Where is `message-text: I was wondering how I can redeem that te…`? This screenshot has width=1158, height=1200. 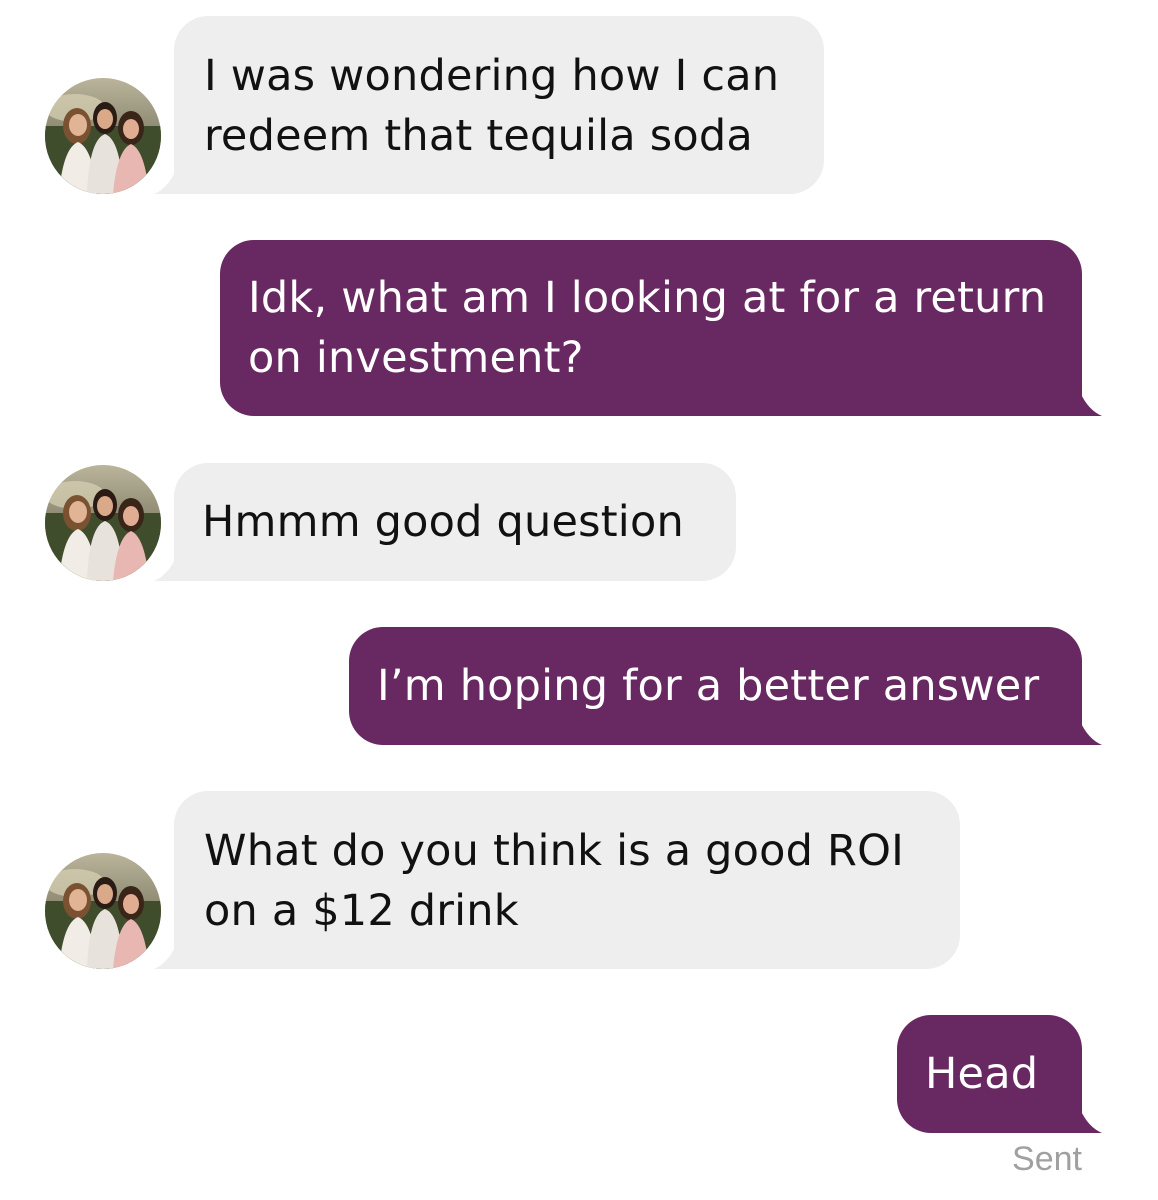
message-text: I was wondering how I can redeem that te… is located at coordinates (492, 106).